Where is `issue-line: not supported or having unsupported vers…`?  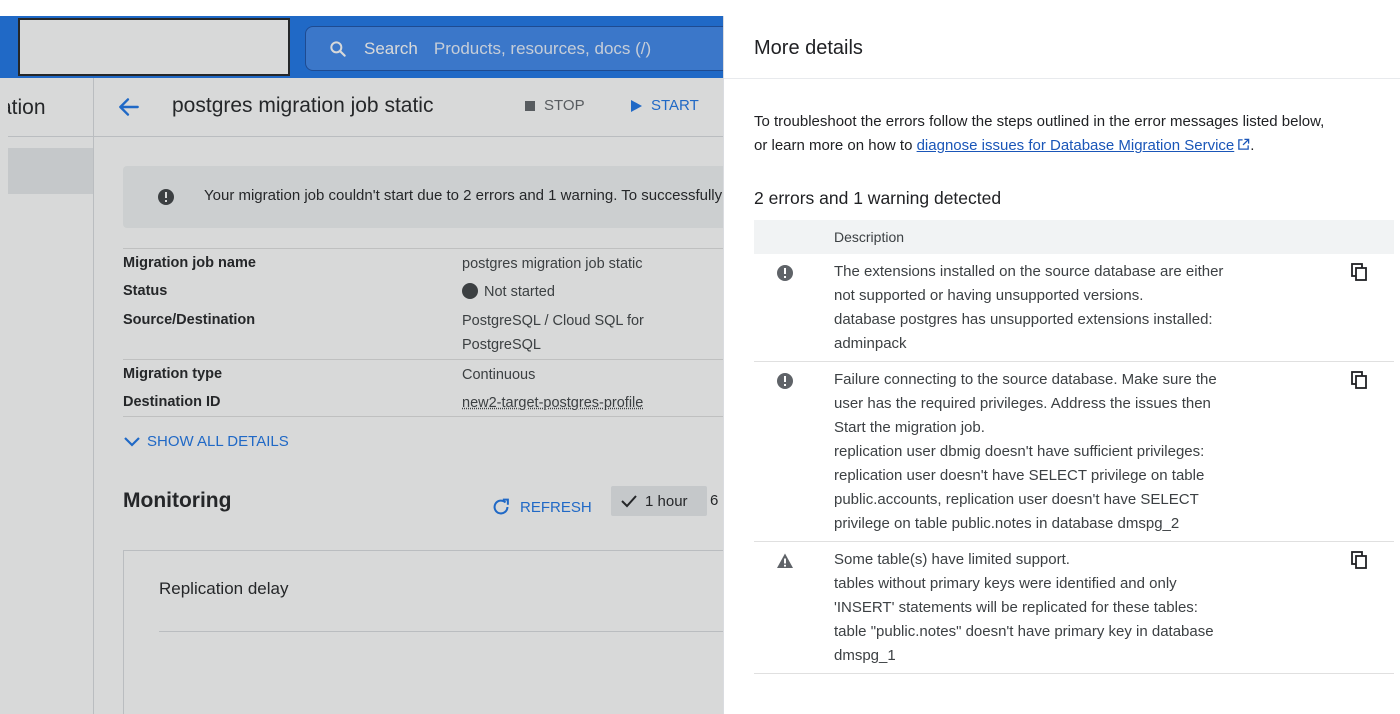
issue-line: not supported or having unsupported vers… is located at coordinates (989, 295).